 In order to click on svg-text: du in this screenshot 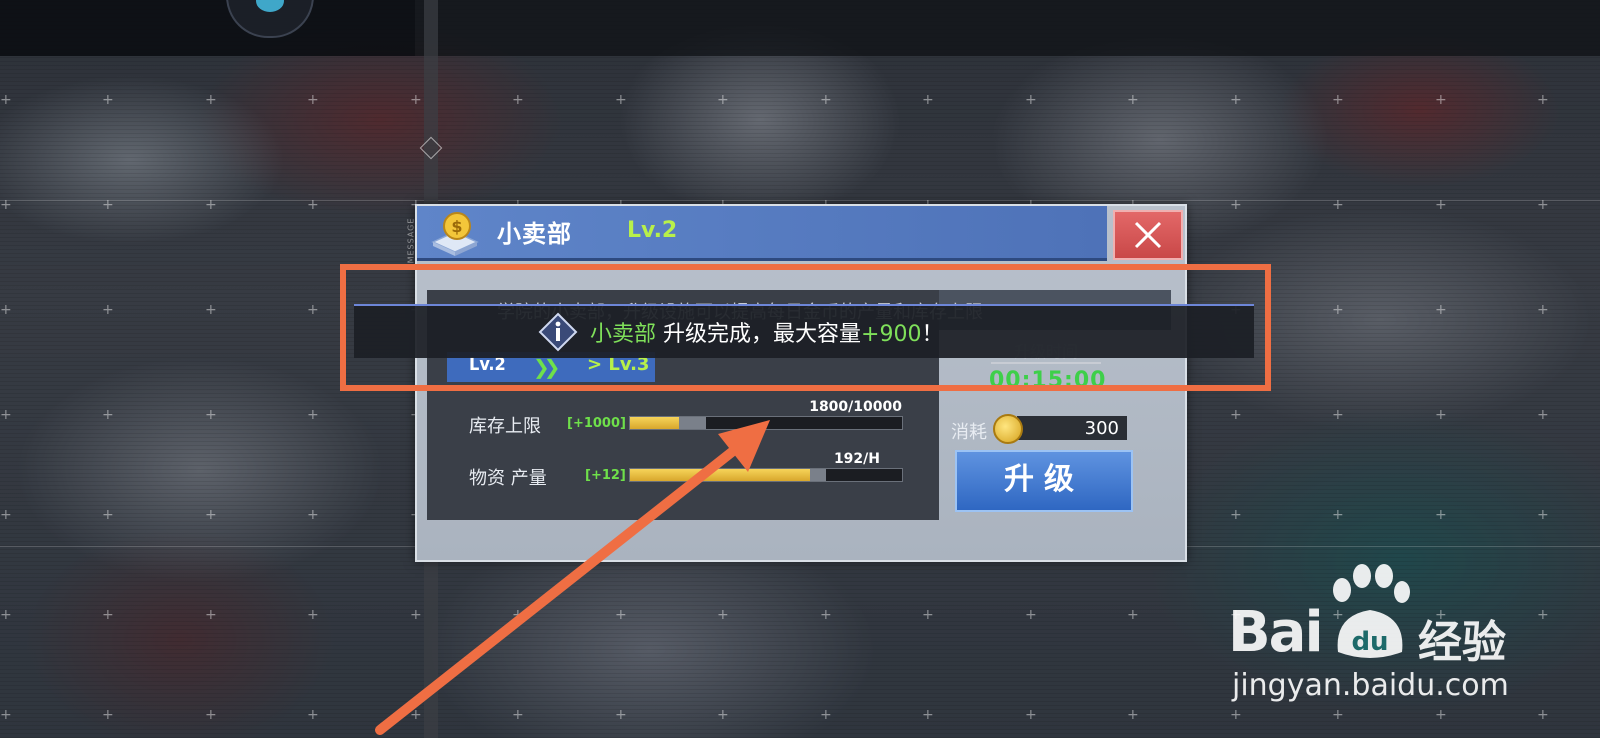, I will do `click(1369, 642)`.